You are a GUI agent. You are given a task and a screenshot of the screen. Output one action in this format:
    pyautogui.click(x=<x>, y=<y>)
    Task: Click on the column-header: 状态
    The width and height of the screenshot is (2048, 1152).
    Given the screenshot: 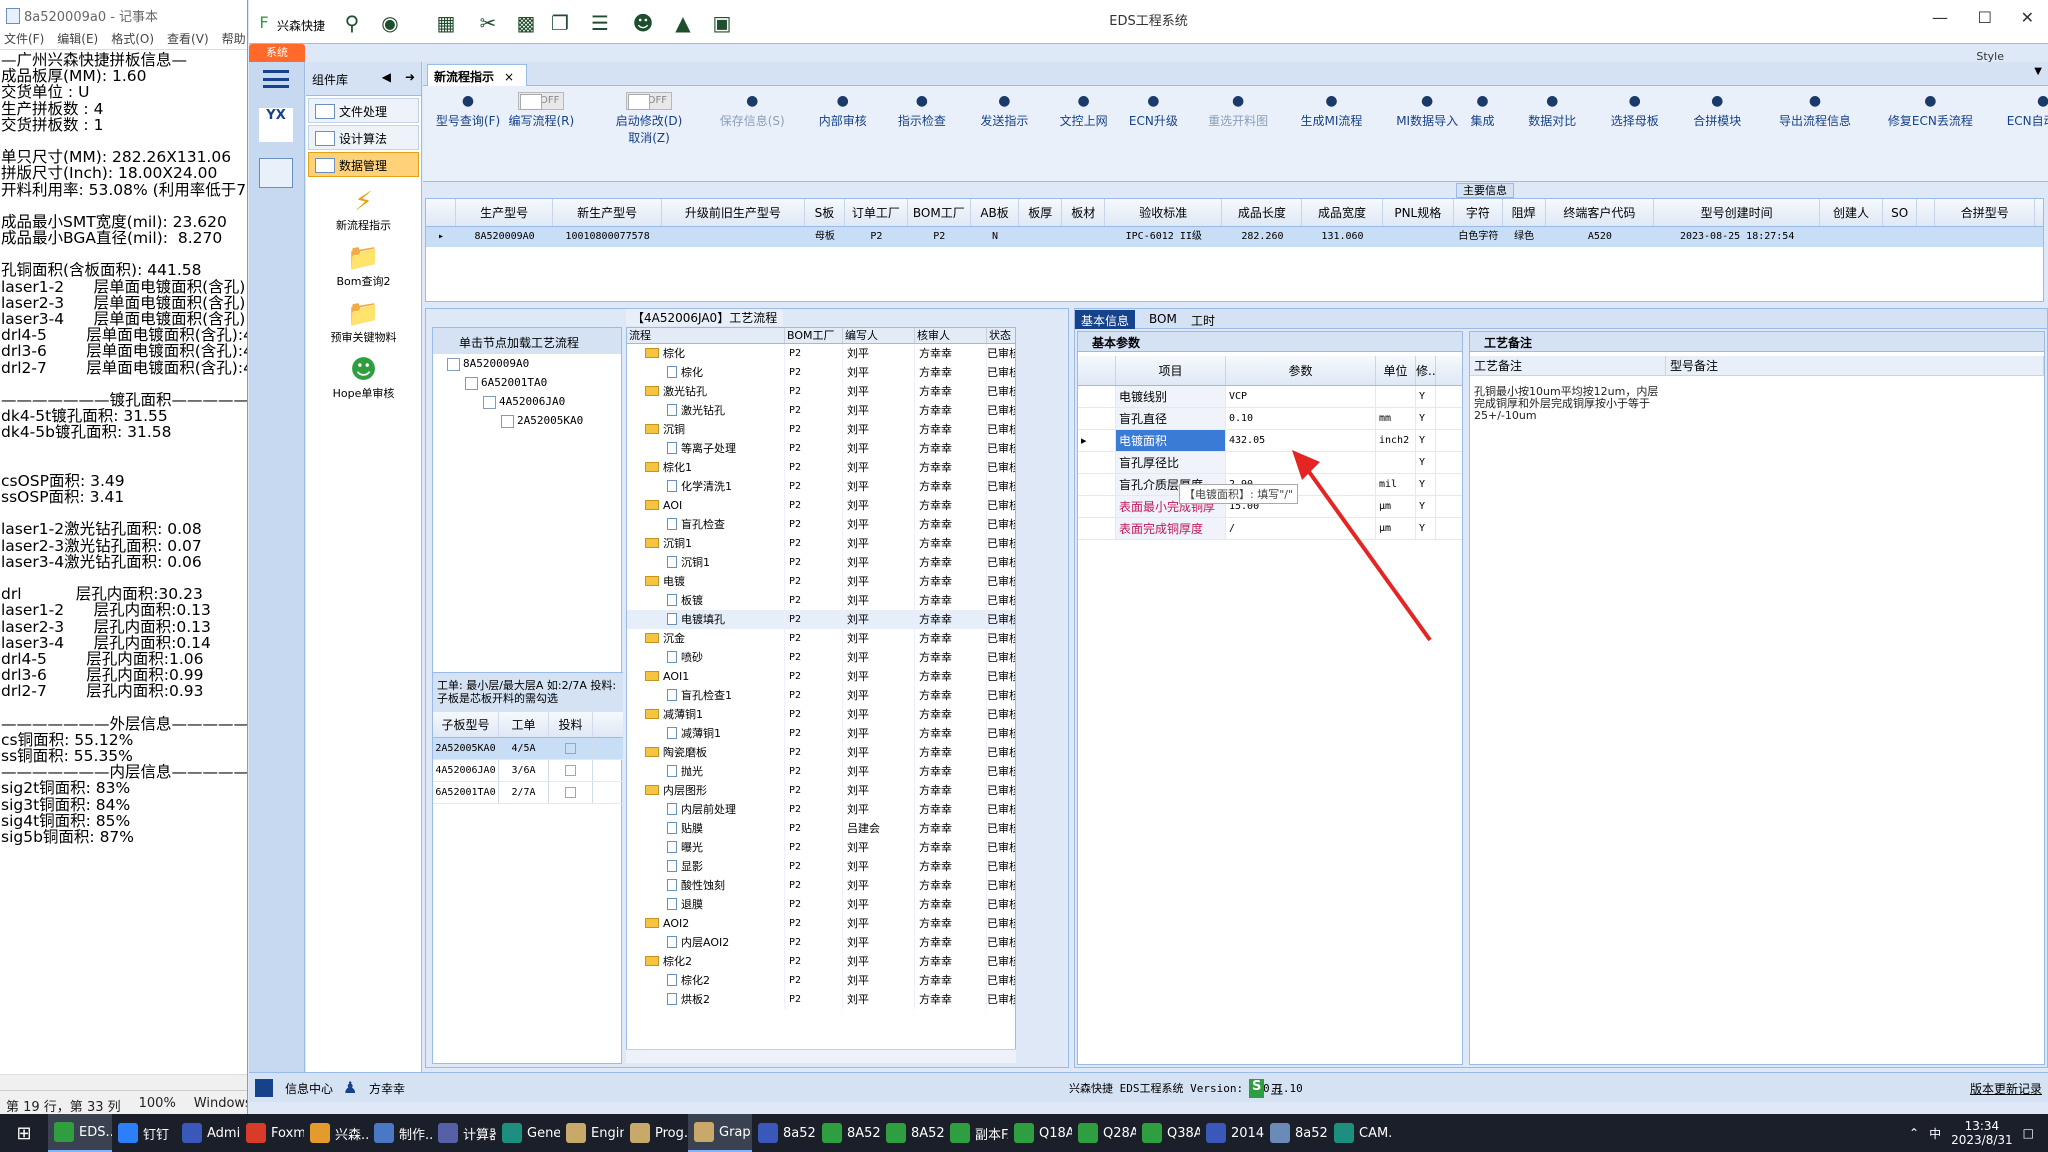 What is the action you would take?
    pyautogui.click(x=1001, y=335)
    